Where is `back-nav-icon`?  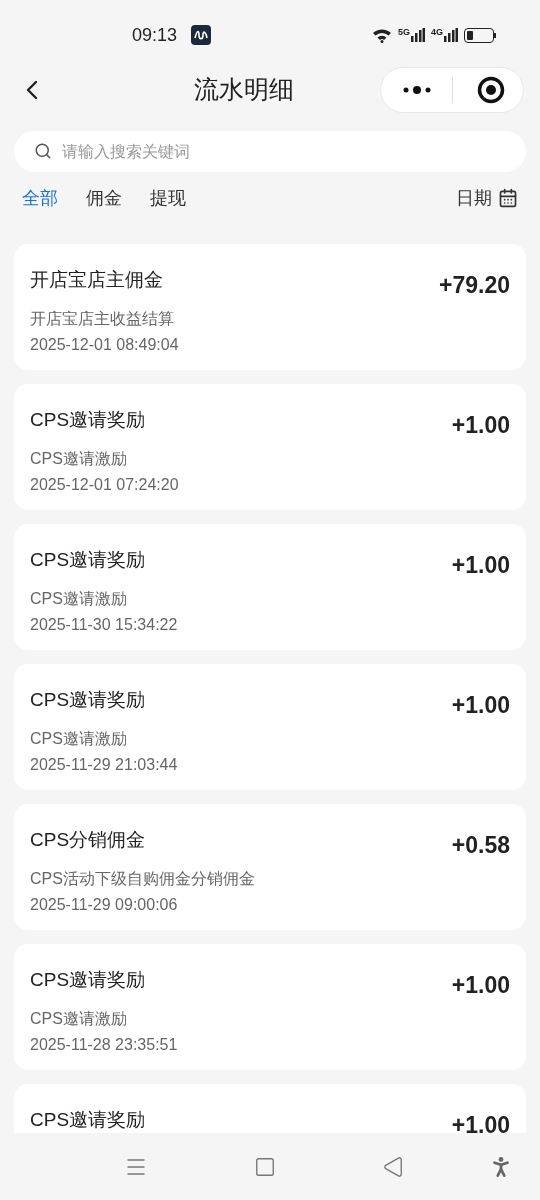
back-nav-icon is located at coordinates (393, 1166).